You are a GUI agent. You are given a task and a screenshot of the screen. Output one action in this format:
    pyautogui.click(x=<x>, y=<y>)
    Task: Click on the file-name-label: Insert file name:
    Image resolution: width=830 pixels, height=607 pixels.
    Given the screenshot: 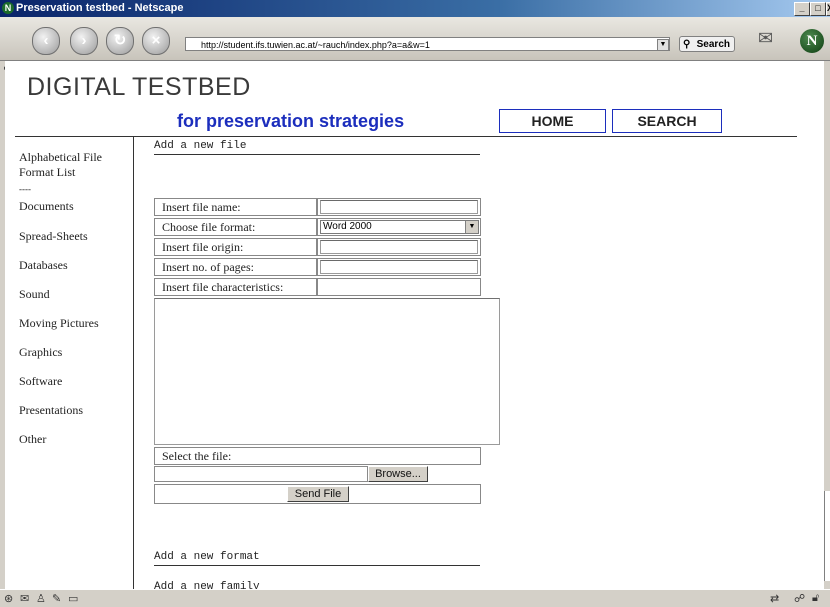 What is the action you would take?
    pyautogui.click(x=235, y=207)
    